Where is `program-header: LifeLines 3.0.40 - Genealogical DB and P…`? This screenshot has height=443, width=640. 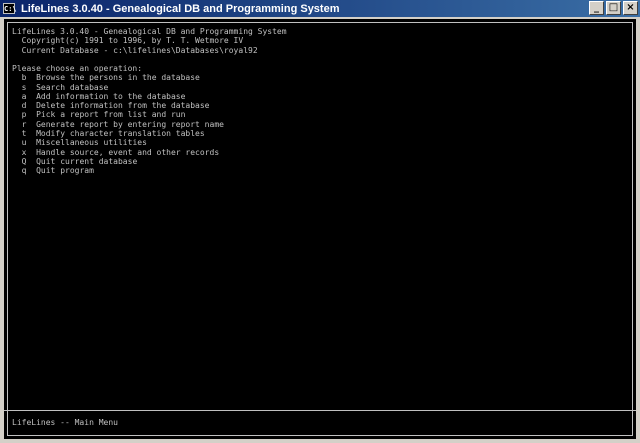 program-header: LifeLines 3.0.40 - Genealogical DB and P… is located at coordinates (149, 41).